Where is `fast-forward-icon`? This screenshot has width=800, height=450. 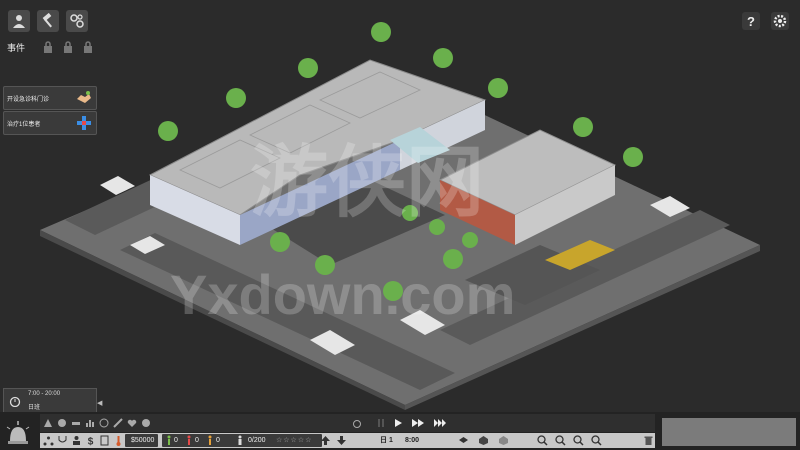
fast-forward-icon is located at coordinates (418, 423).